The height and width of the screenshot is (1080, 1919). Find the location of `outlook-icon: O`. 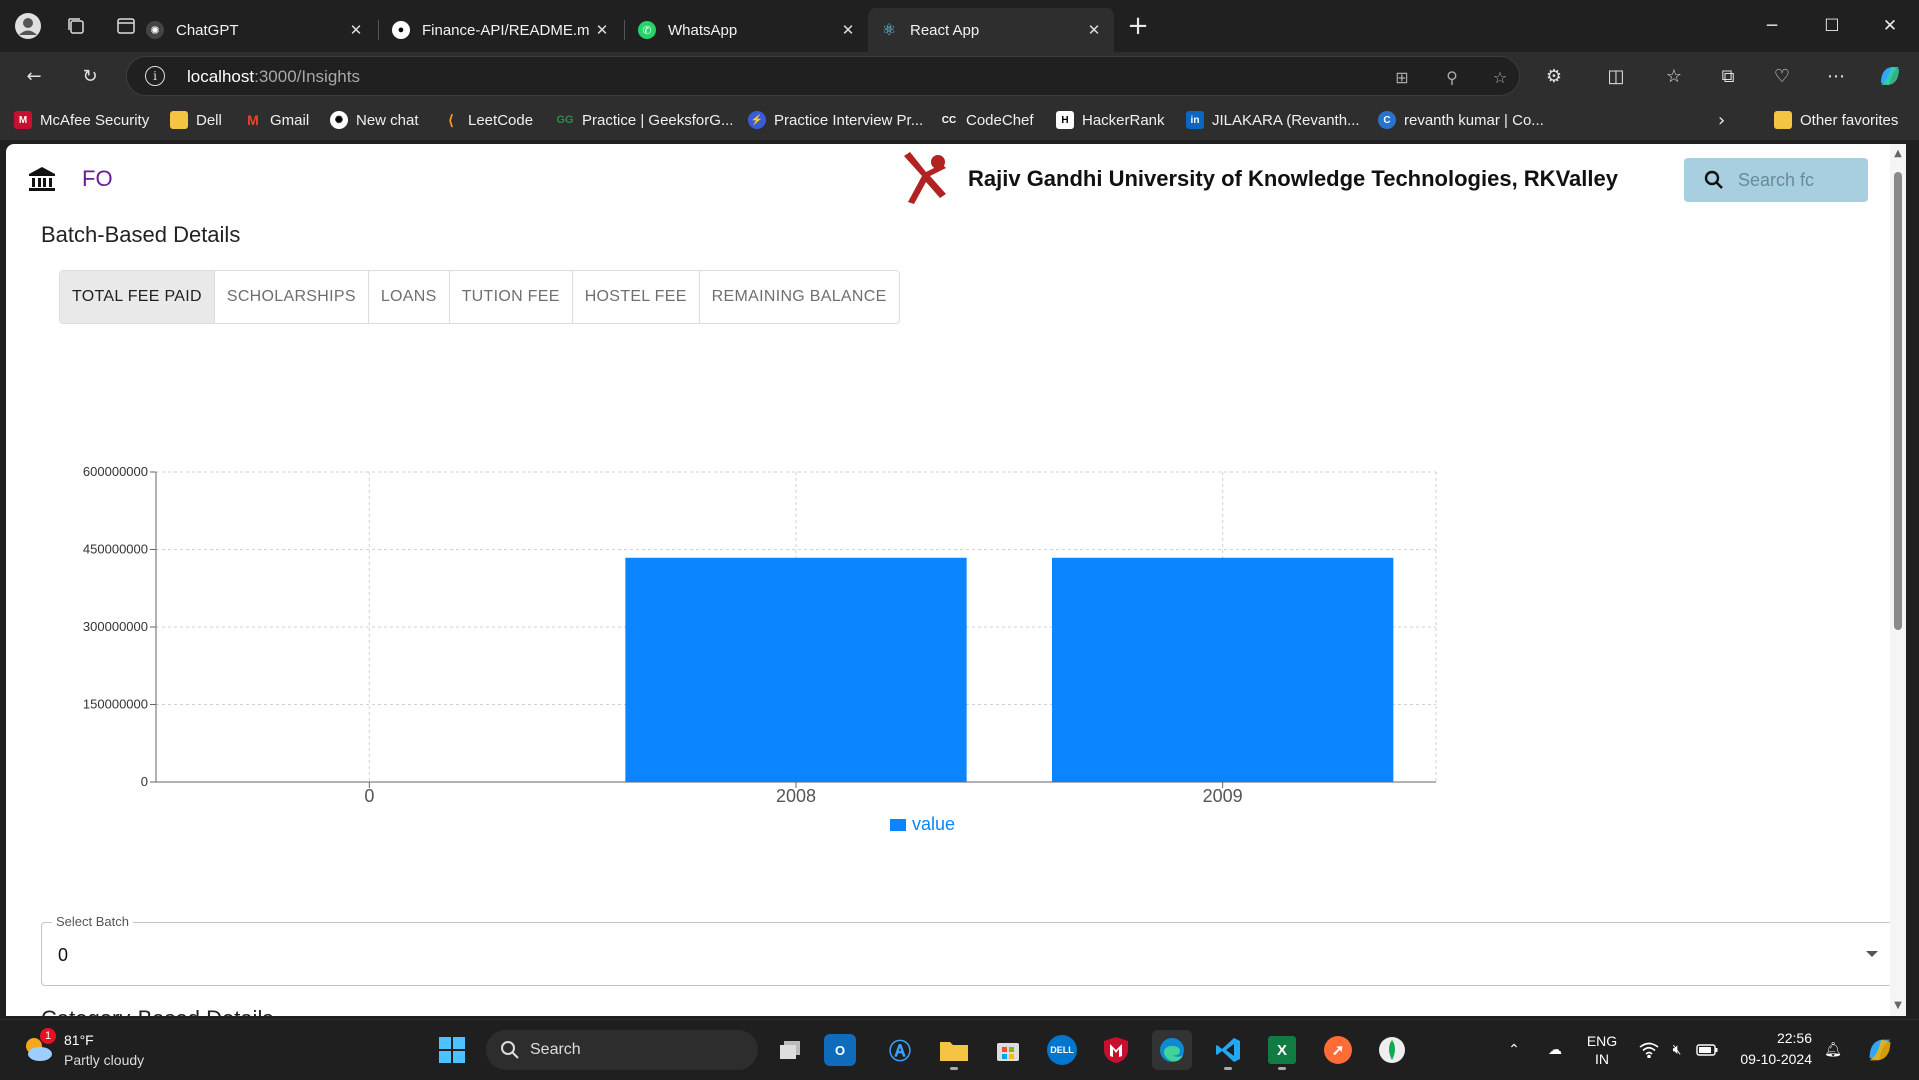

outlook-icon: O is located at coordinates (840, 1050).